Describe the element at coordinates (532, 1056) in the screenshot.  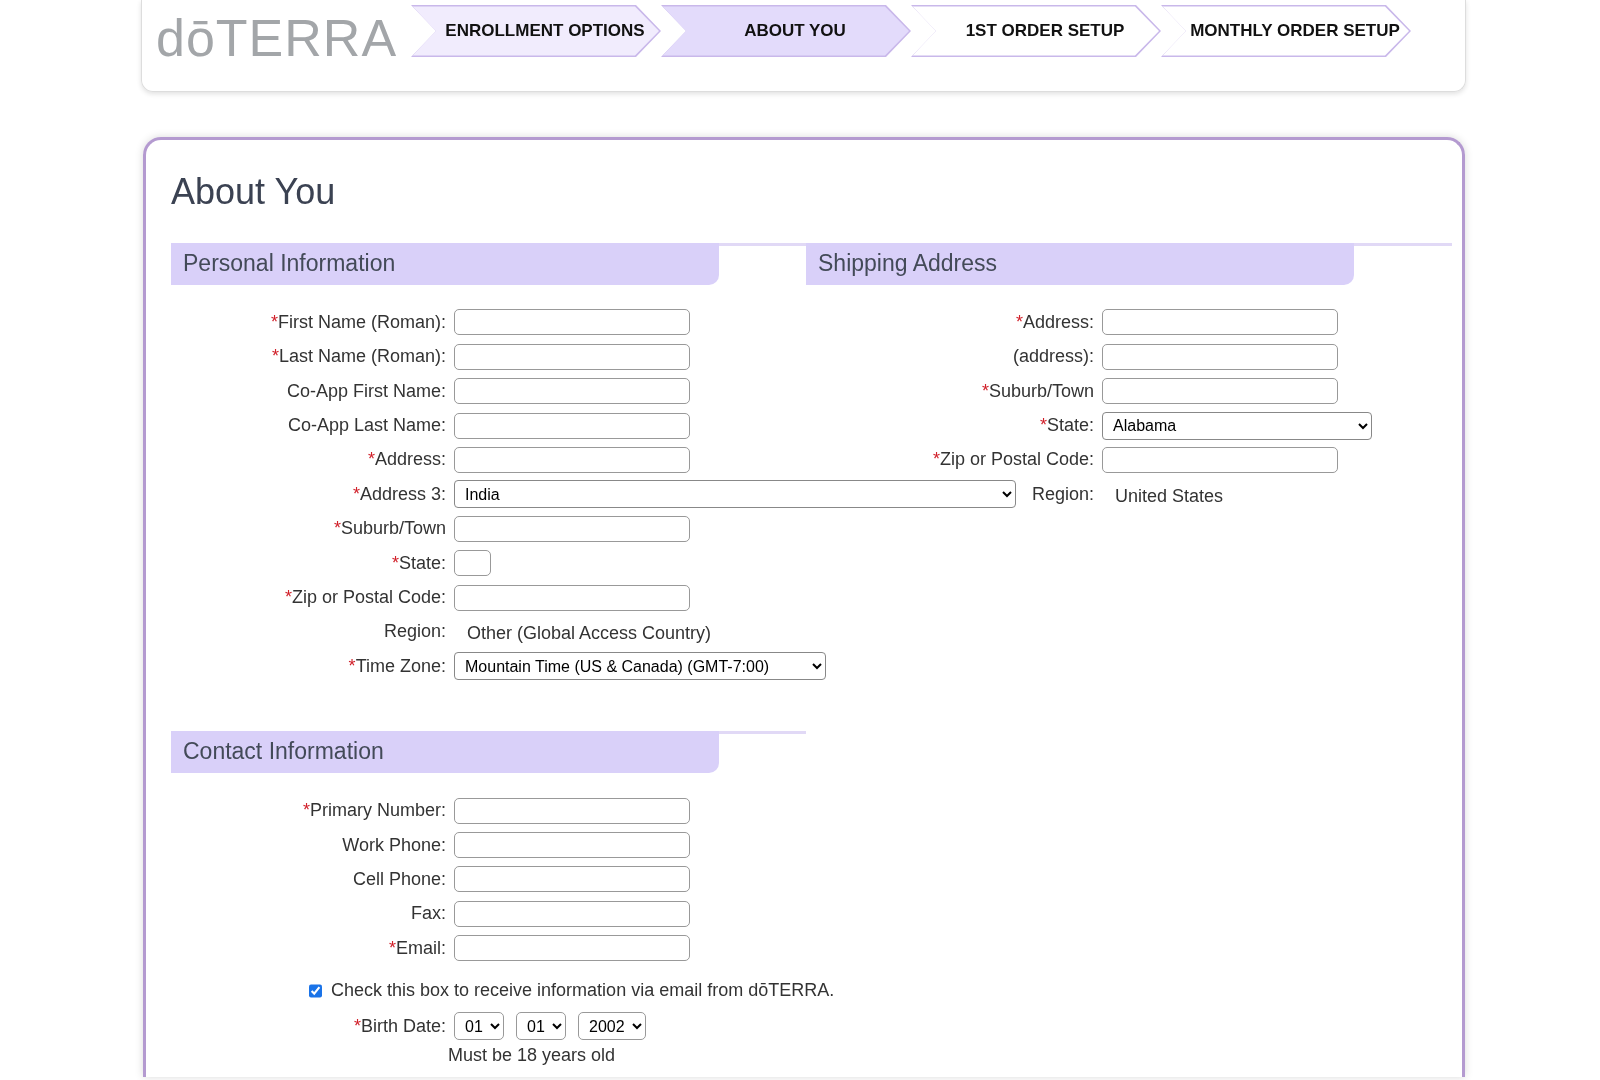
I see `helper-text: Must be 18 years old` at that location.